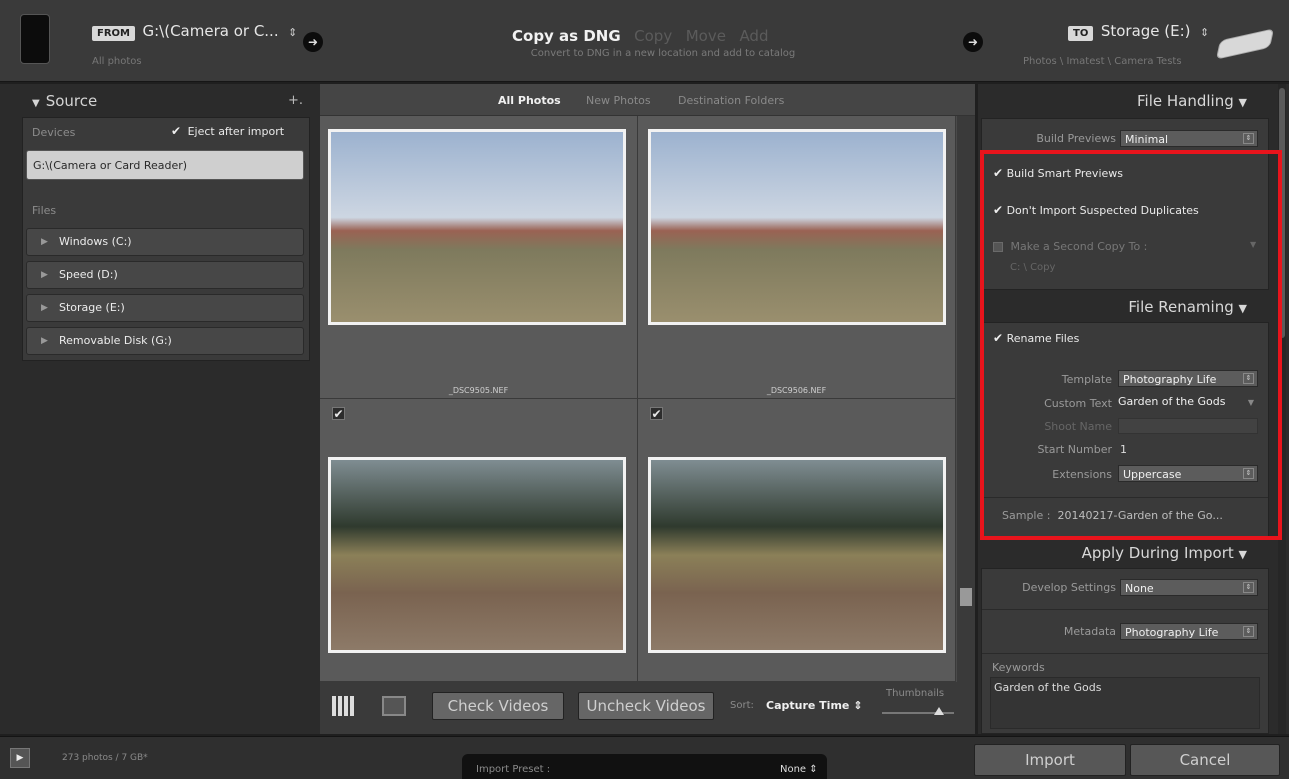 Image resolution: width=1289 pixels, height=779 pixels. What do you see at coordinates (64, 101) in the screenshot?
I see `source-header: ▼ Source` at bounding box center [64, 101].